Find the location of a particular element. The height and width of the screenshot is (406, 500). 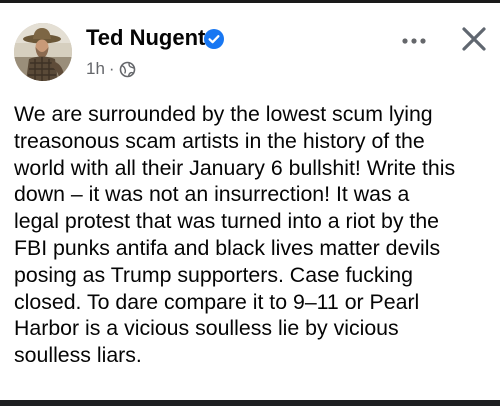

avatar is located at coordinates (43, 52).